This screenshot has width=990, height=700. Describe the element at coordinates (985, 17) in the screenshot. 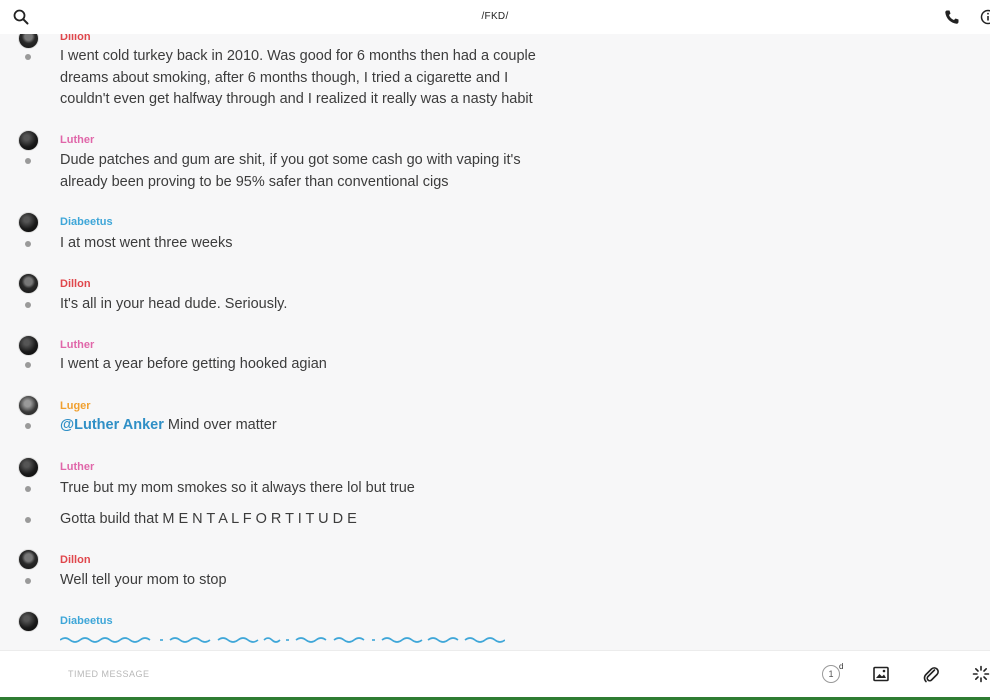

I see `info-icon` at that location.